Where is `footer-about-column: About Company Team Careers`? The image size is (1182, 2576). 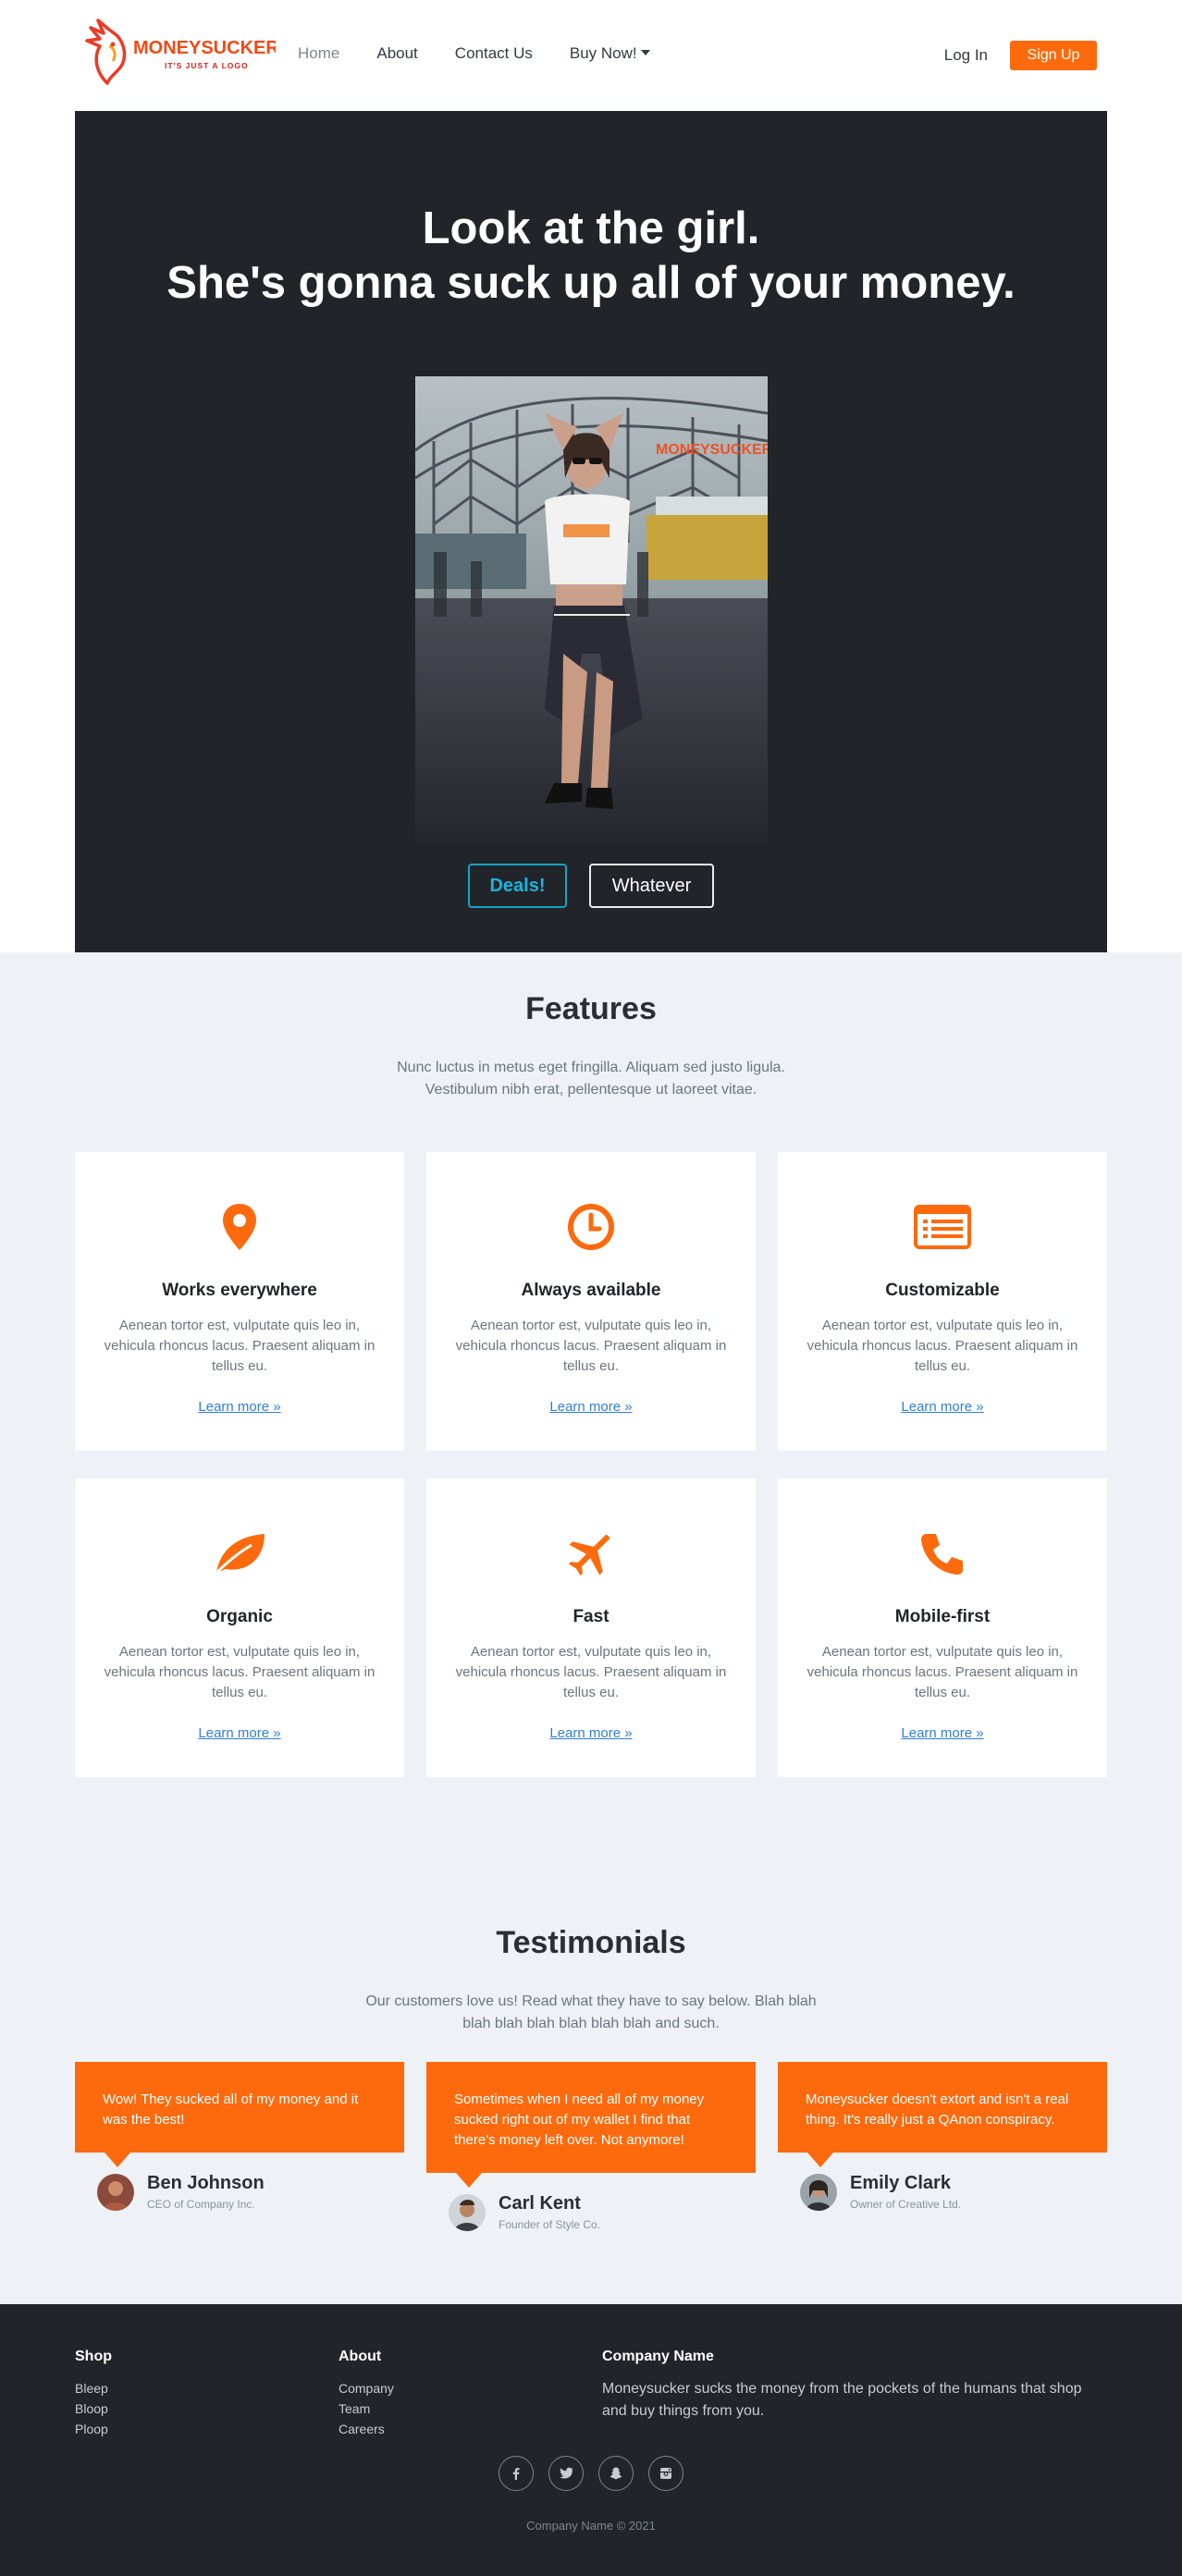
footer-about-column: About Company Team Careers is located at coordinates (367, 2394).